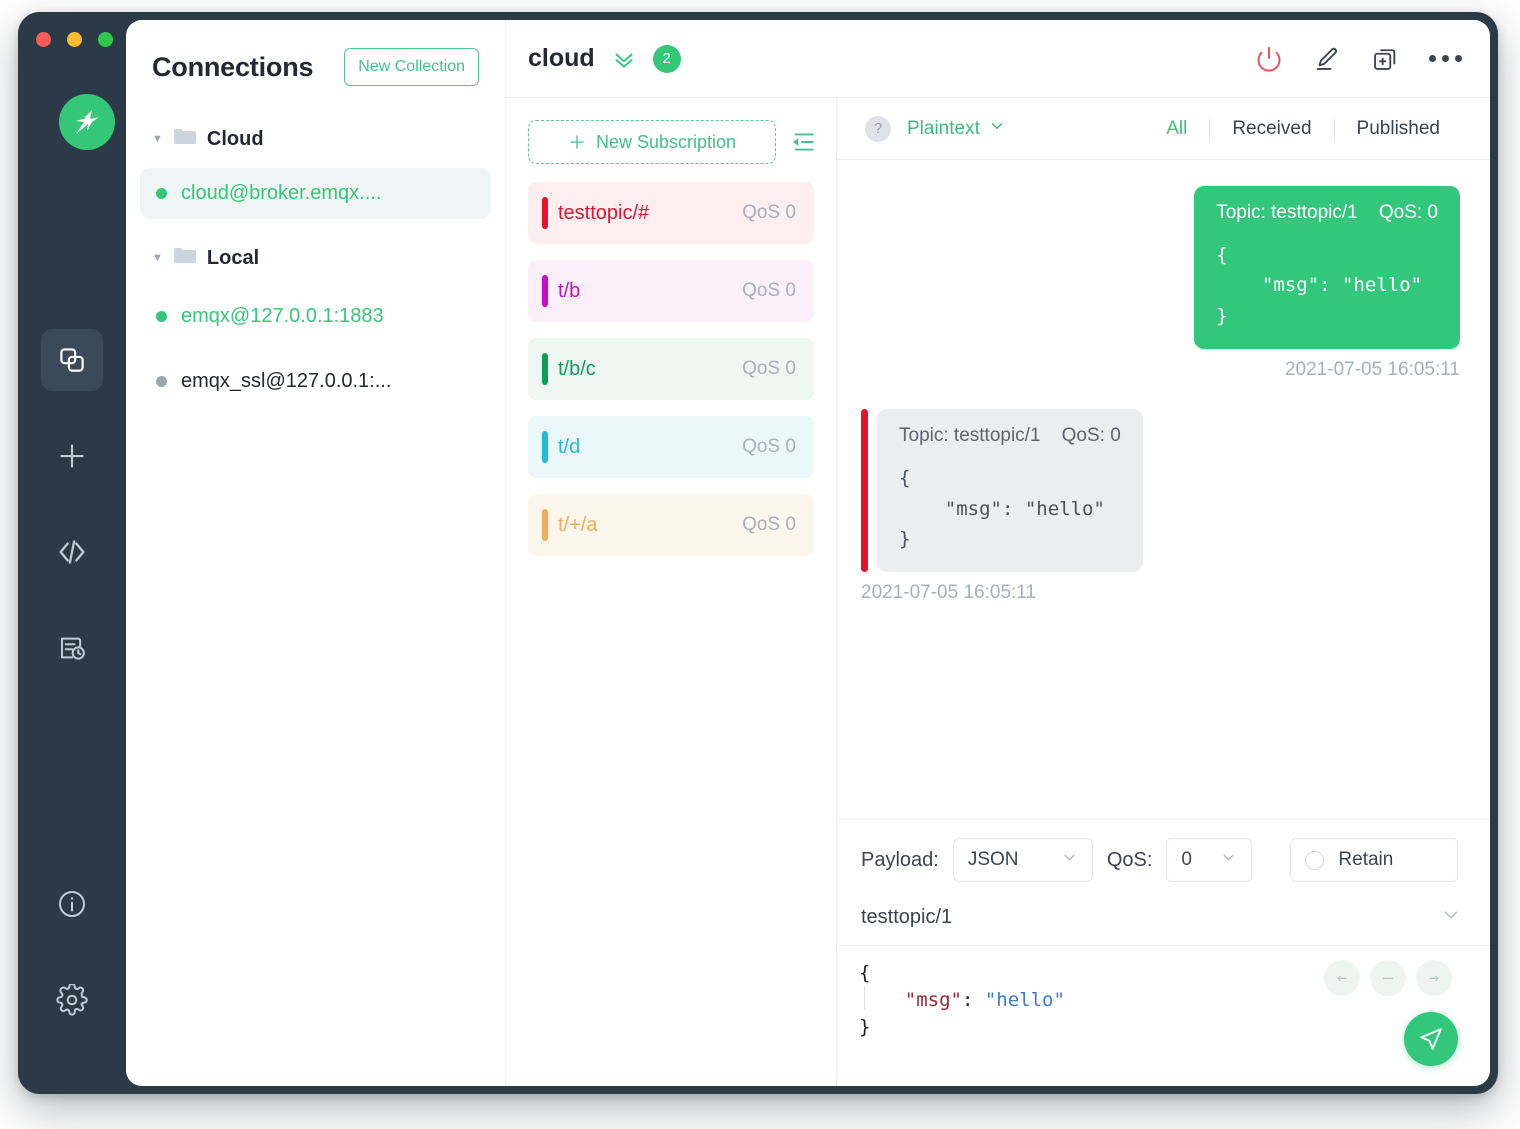 Image resolution: width=1520 pixels, height=1129 pixels. Describe the element at coordinates (1186, 859) in the screenshot. I see `qos-value: 0` at that location.